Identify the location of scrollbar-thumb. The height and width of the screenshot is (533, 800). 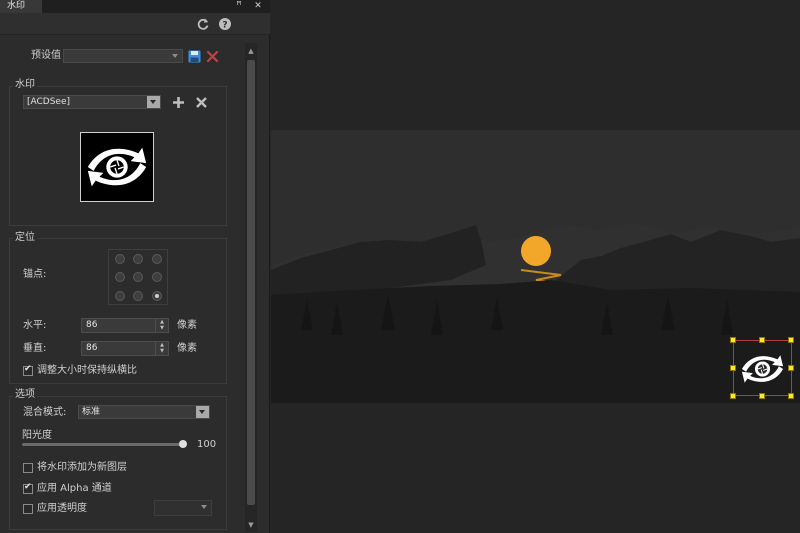
(251, 282).